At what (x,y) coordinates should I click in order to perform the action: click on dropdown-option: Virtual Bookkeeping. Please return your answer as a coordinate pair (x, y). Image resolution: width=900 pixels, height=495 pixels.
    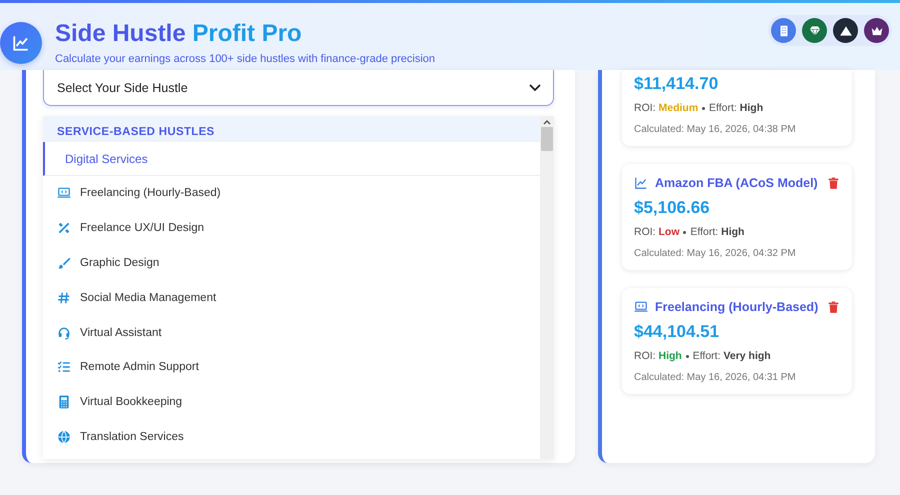
    Looking at the image, I should click on (291, 402).